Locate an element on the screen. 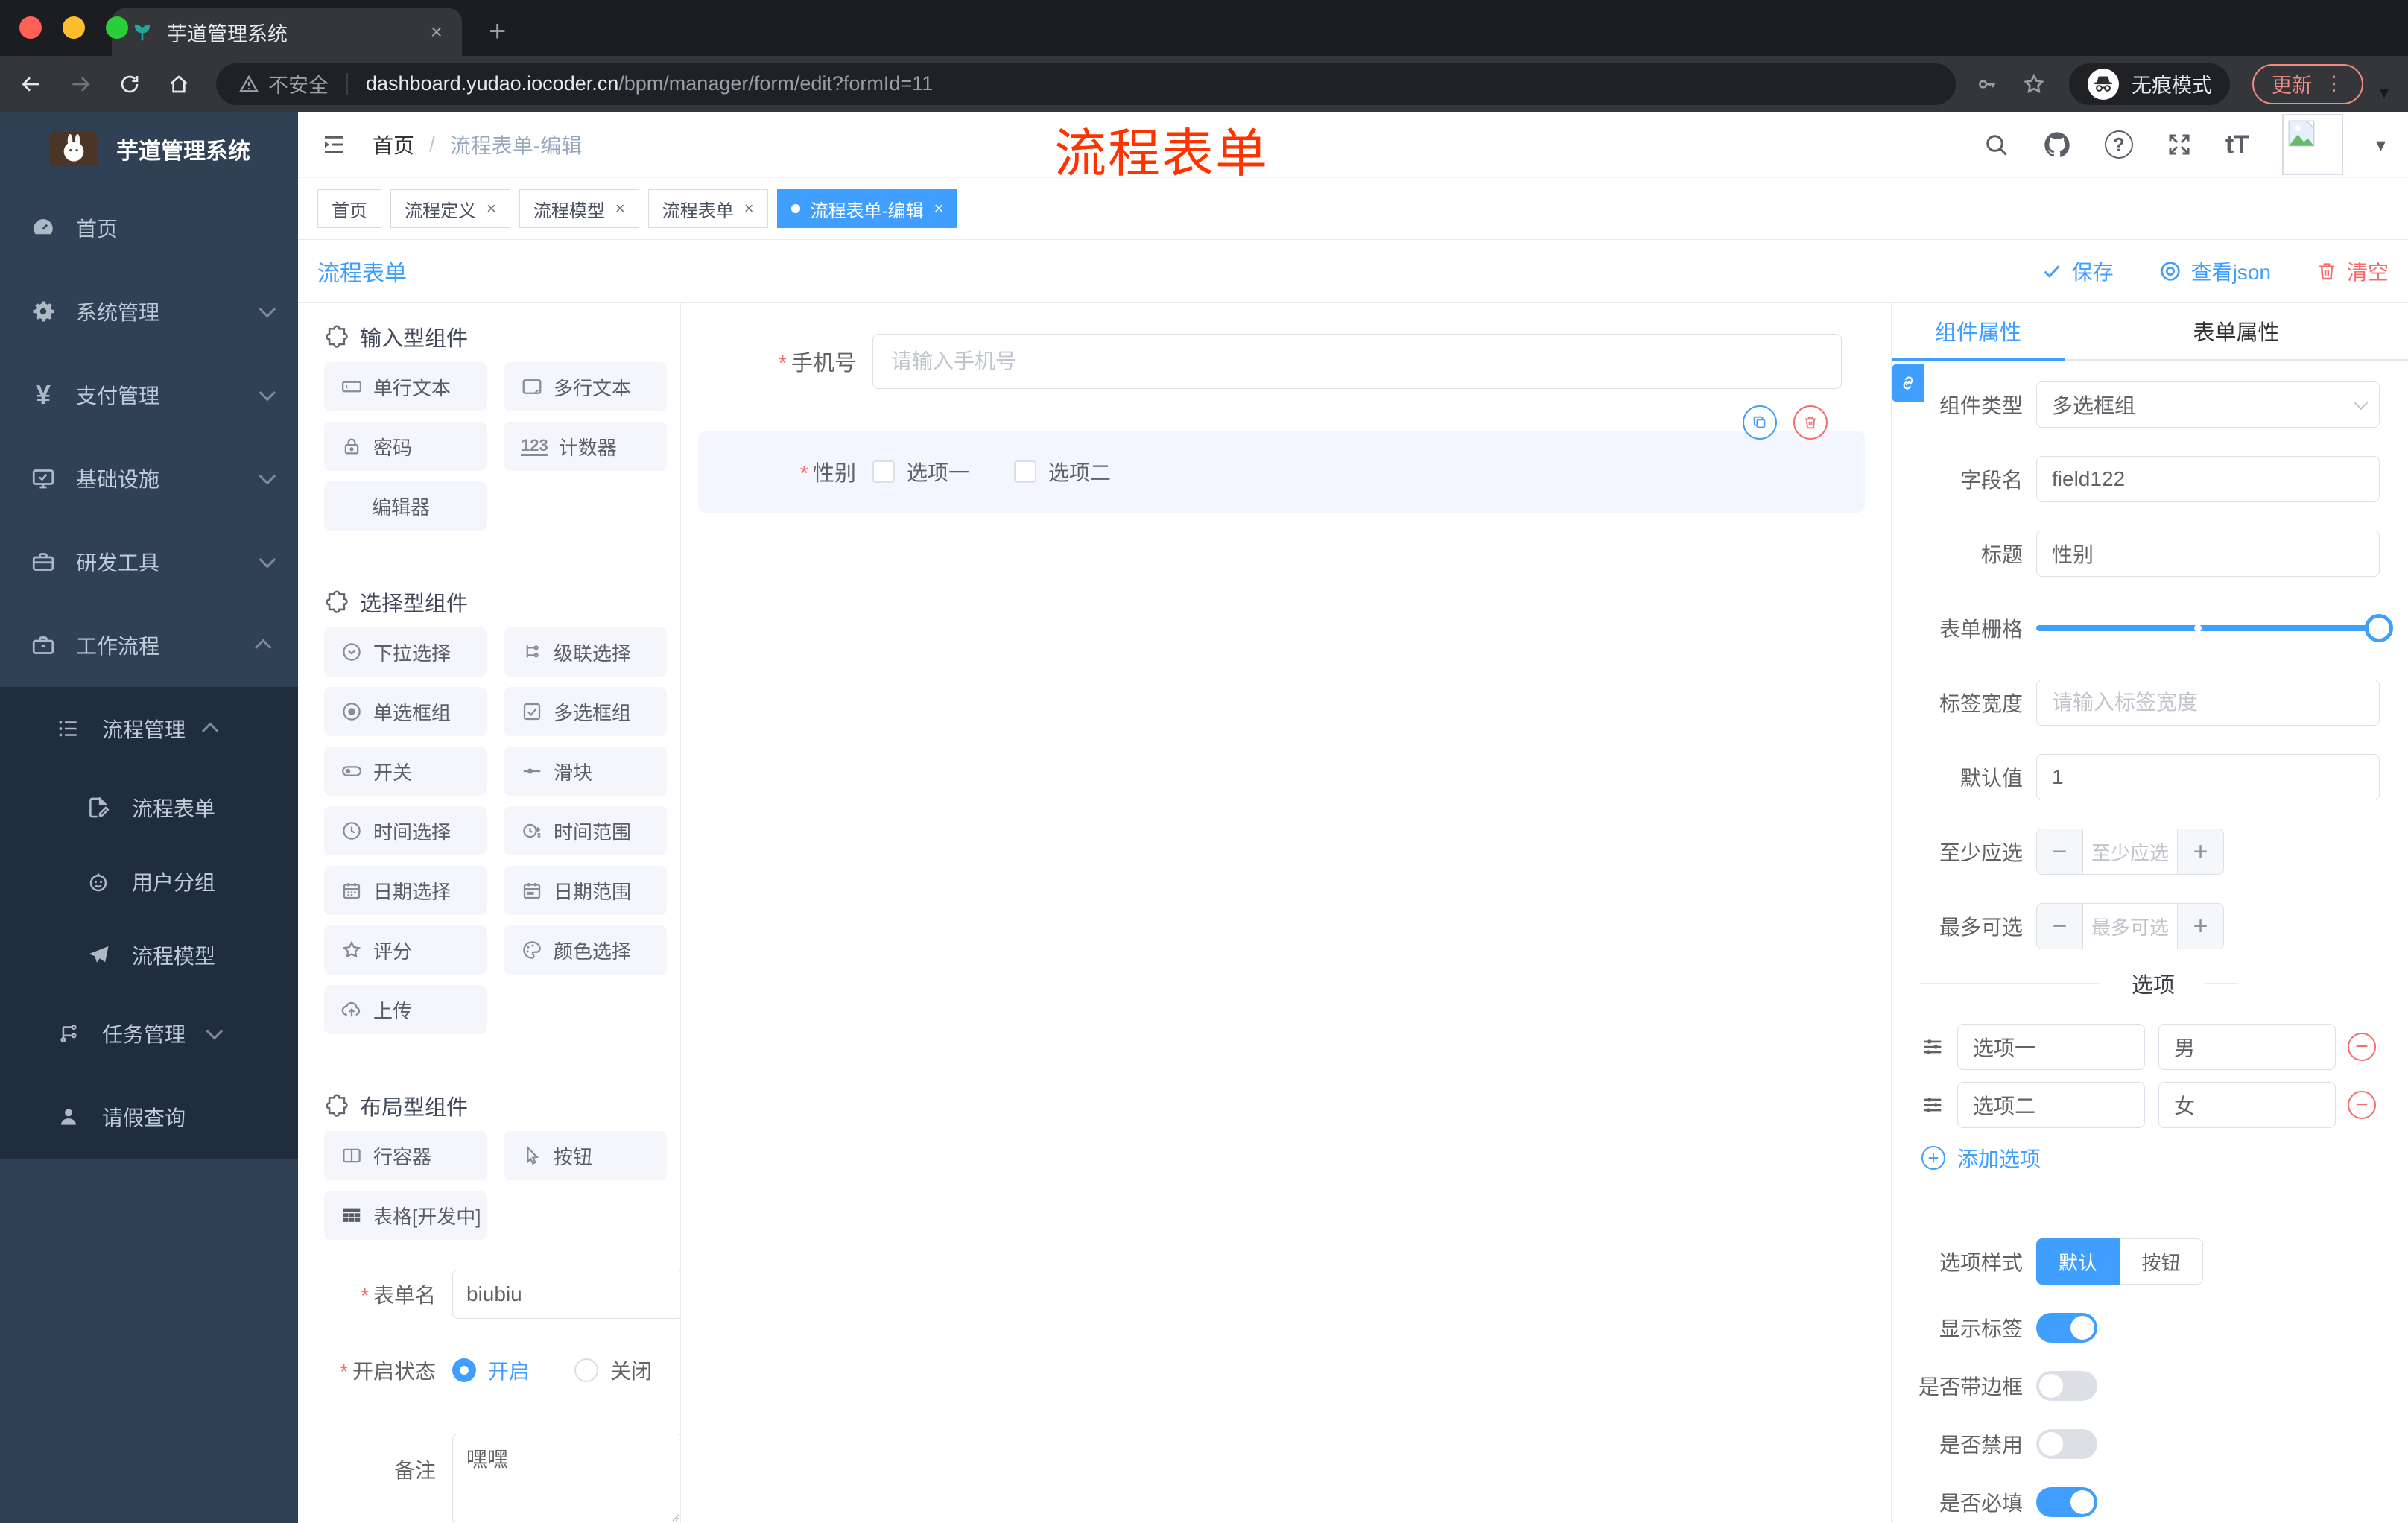 This screenshot has height=1523, width=2408. update-label: 更新 is located at coordinates (2292, 83).